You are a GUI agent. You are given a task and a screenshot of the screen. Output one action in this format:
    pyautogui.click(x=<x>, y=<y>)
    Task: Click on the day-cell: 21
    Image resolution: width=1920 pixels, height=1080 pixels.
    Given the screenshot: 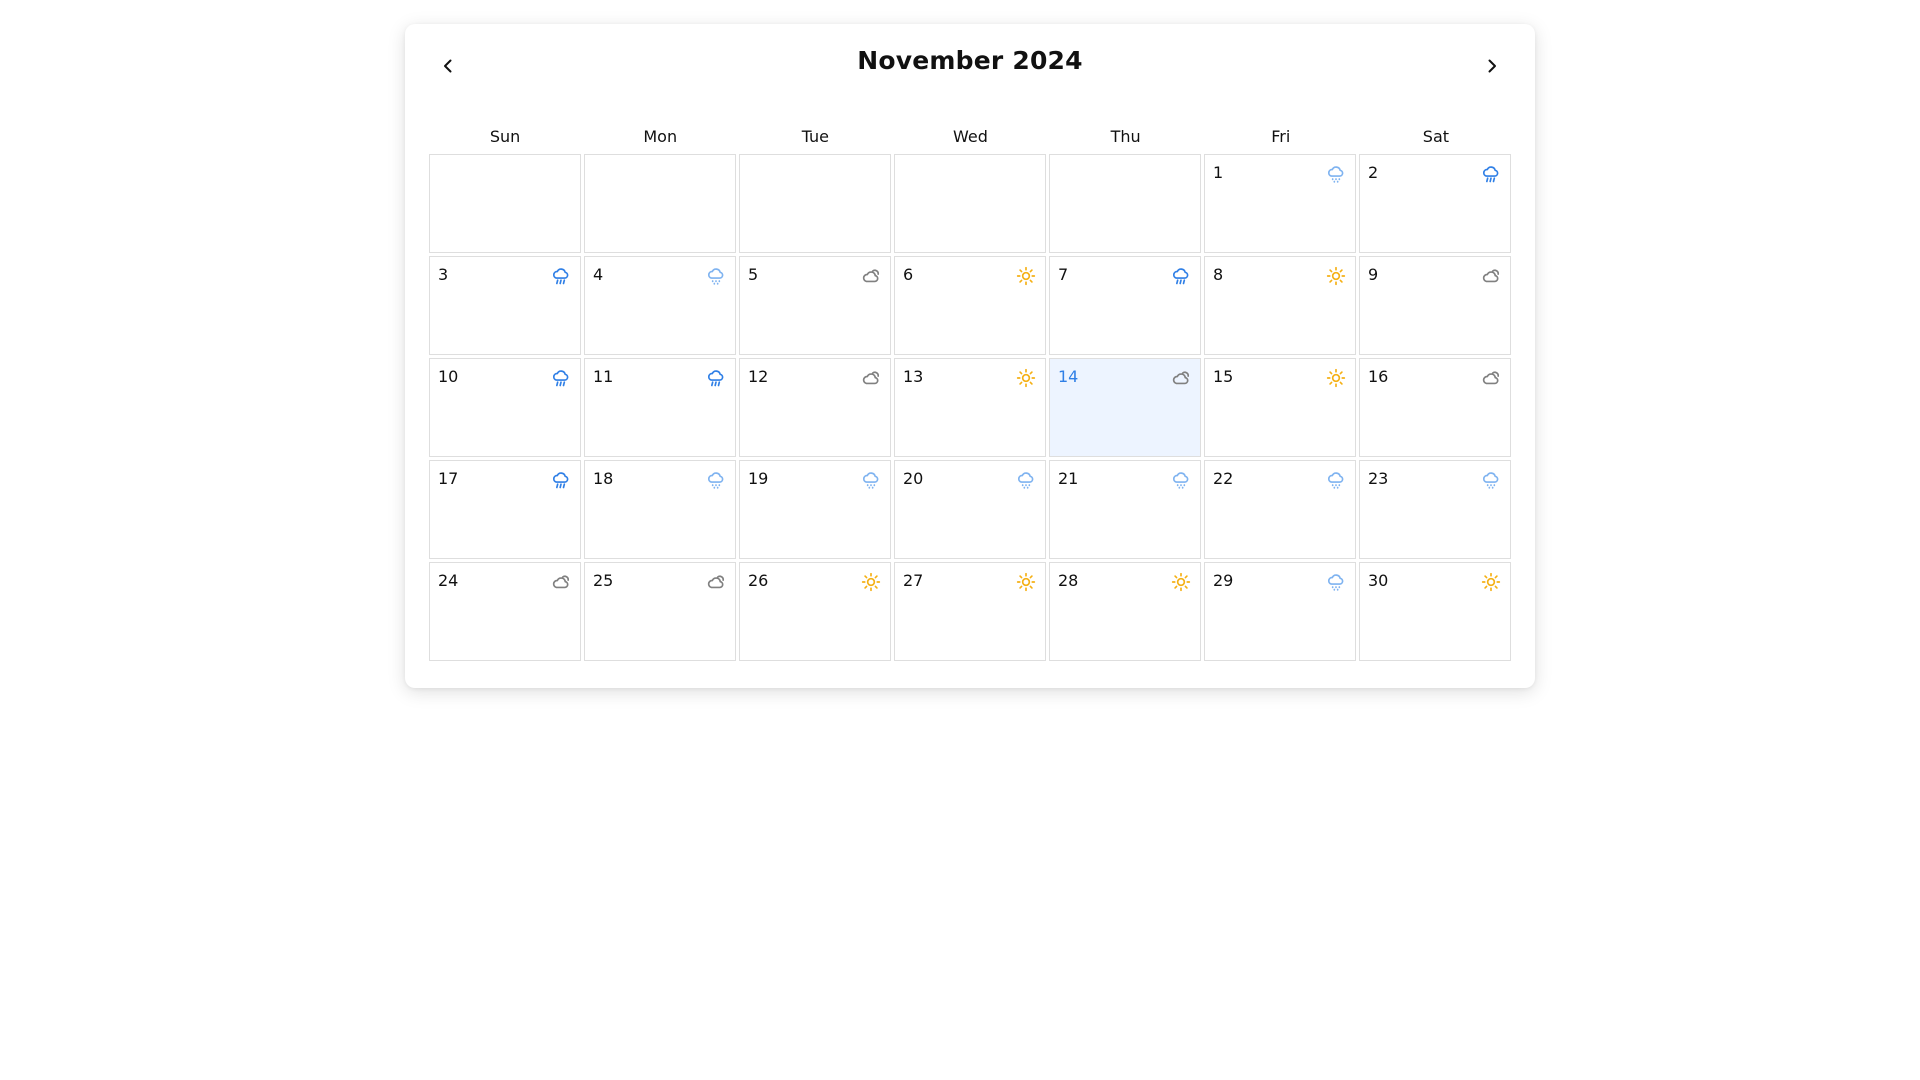 What is the action you would take?
    pyautogui.click(x=1125, y=509)
    